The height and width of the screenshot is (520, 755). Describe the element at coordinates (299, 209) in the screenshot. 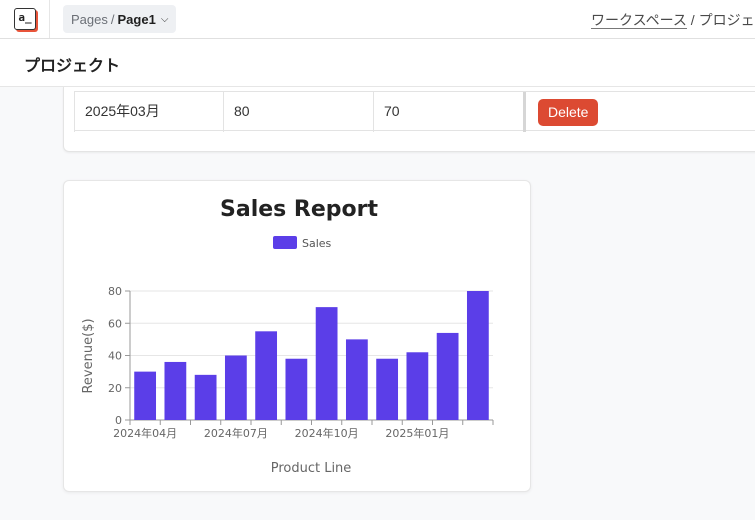

I see `chart-title: Sales Report` at that location.